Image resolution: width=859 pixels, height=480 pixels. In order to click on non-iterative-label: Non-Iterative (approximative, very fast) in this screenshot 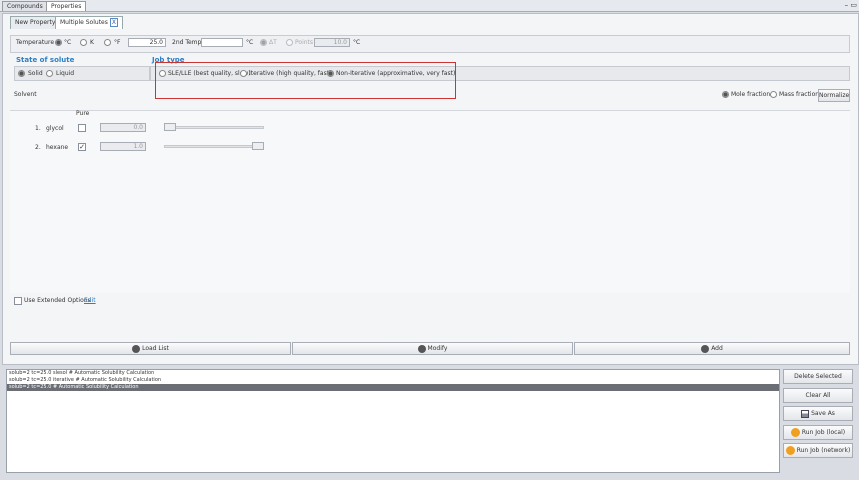, I will do `click(396, 73)`.